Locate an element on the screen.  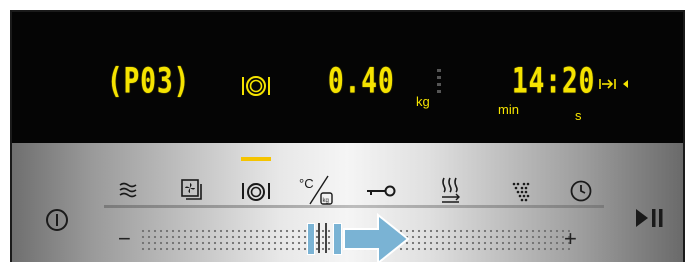
end-time-icon is located at coordinates (615, 84).